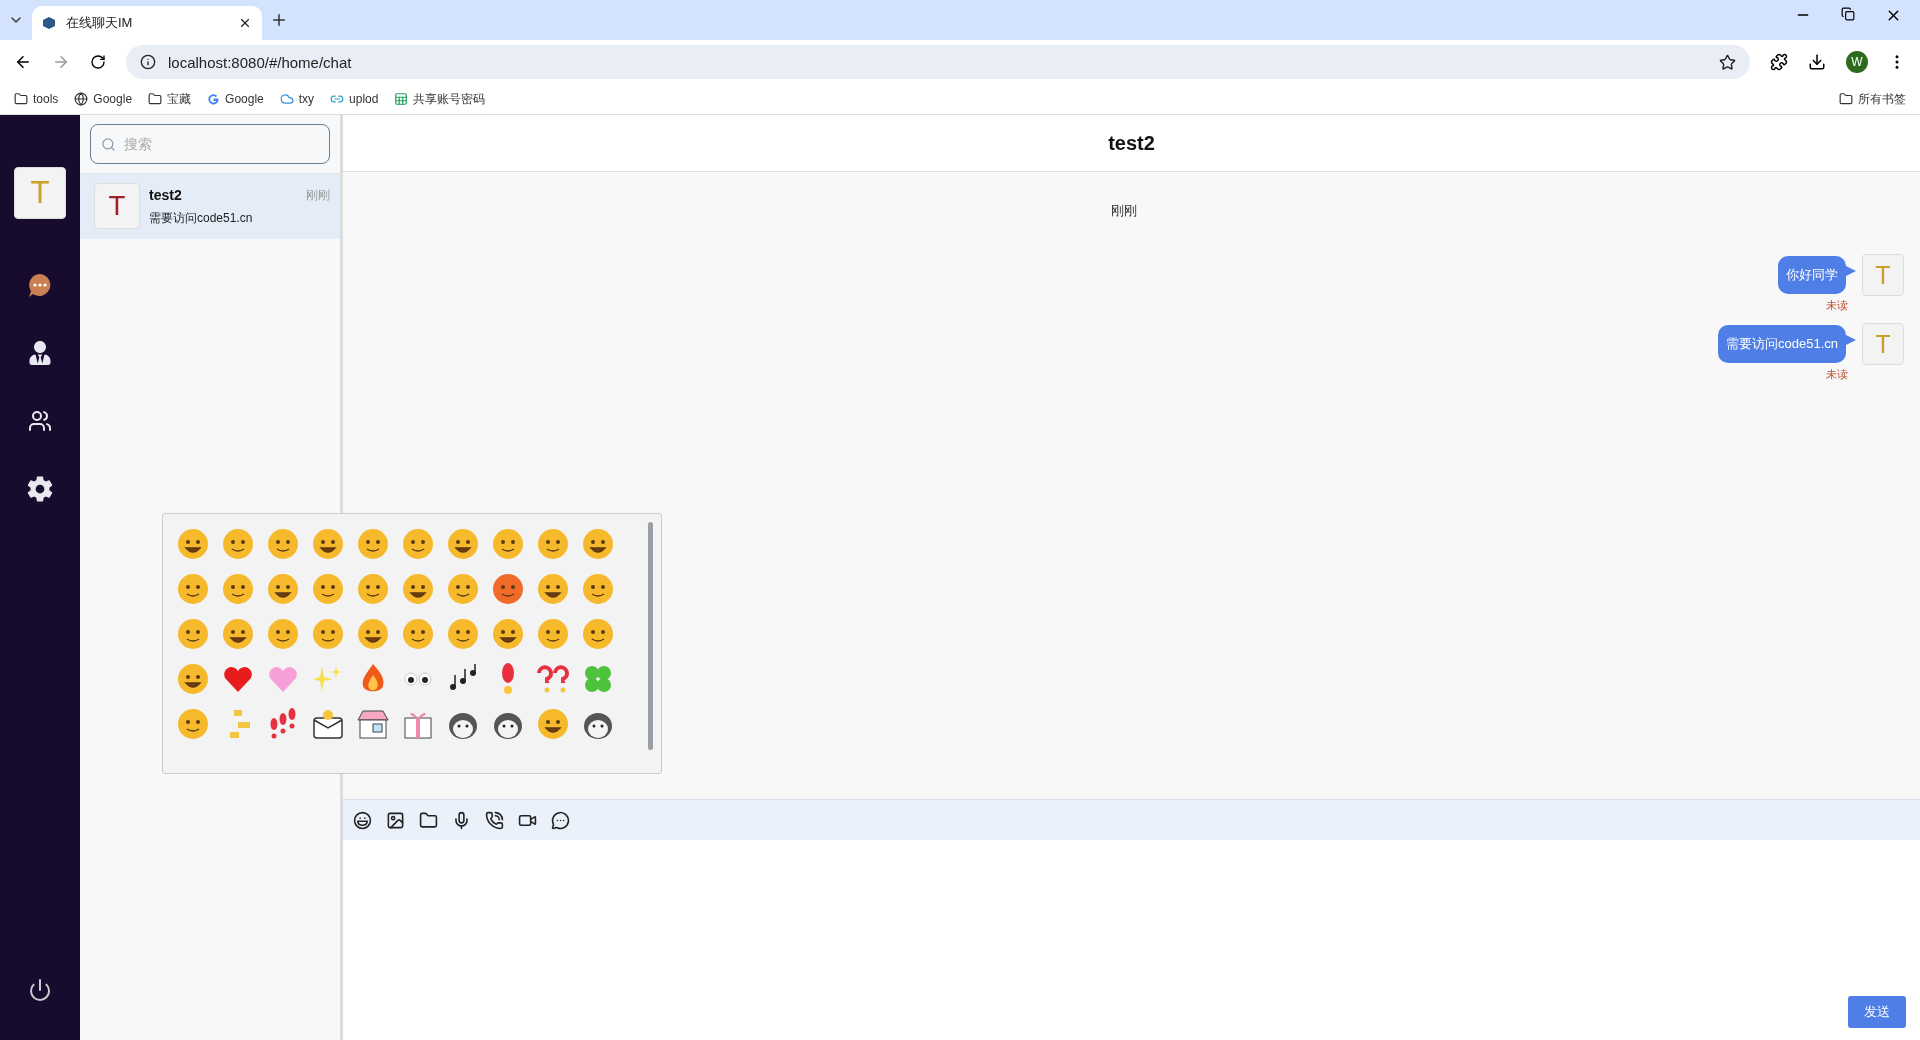 This screenshot has height=1040, width=1920. I want to click on spreadsheet-icon, so click(401, 99).